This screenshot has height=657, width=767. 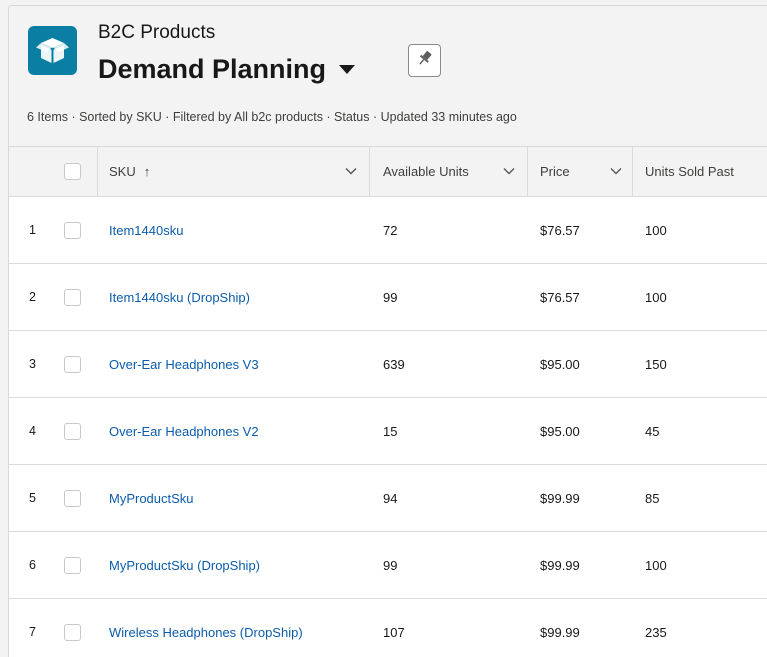 What do you see at coordinates (206, 628) in the screenshot?
I see `sku-link: Wireless Headphones (DropShip)` at bounding box center [206, 628].